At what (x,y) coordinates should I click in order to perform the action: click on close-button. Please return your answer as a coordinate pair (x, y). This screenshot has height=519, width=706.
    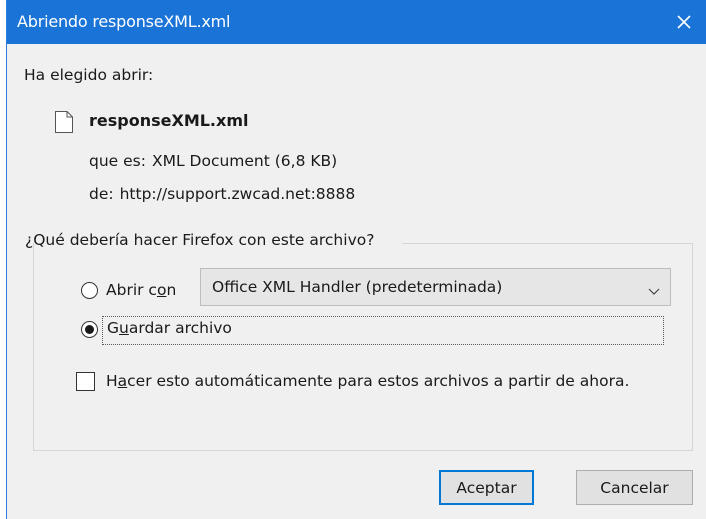
    Looking at the image, I should click on (683, 22).